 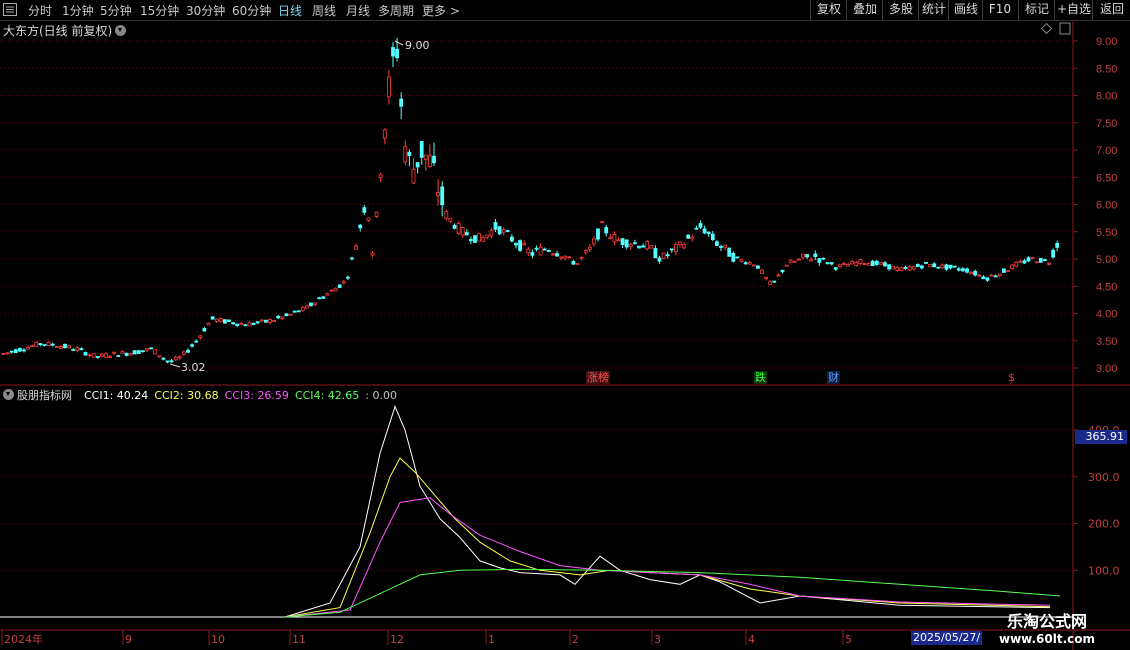 I want to click on period-tab-5: 60分钟, so click(x=251, y=10).